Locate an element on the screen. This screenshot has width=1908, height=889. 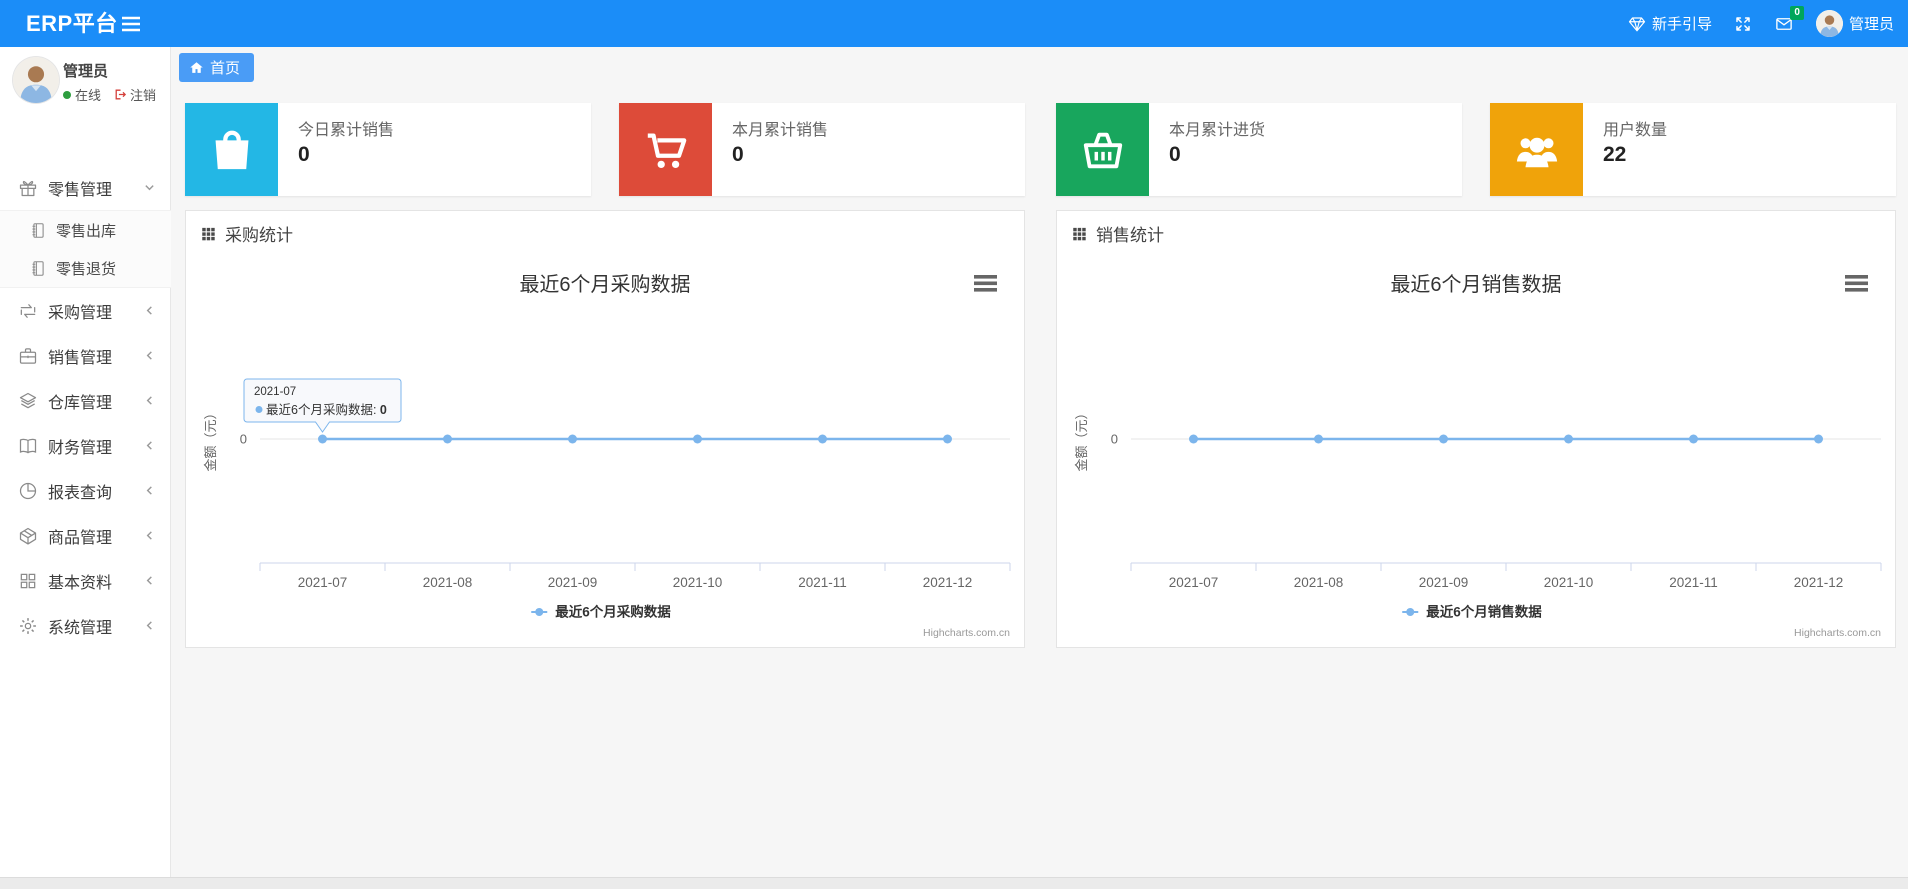
mail-badge: 0 is located at coordinates (1797, 12).